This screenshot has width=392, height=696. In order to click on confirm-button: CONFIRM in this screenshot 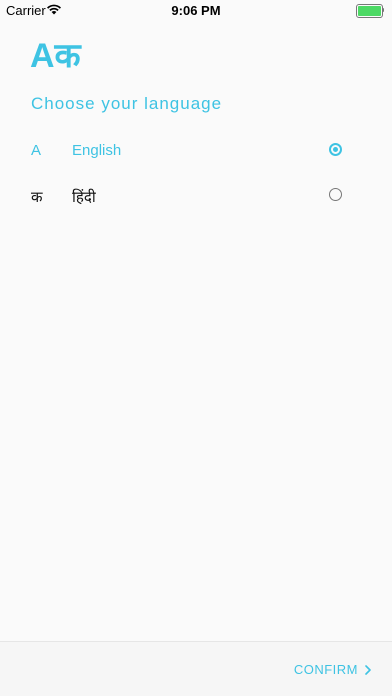, I will do `click(333, 669)`.